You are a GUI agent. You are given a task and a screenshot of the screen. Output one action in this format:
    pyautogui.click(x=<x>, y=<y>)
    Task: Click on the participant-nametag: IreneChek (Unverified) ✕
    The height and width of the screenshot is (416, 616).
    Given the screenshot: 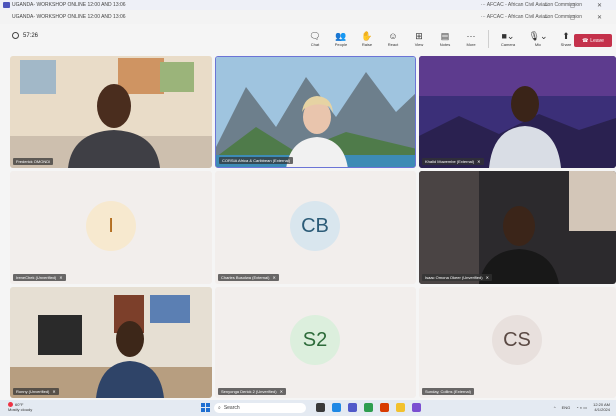 What is the action you would take?
    pyautogui.click(x=39, y=277)
    